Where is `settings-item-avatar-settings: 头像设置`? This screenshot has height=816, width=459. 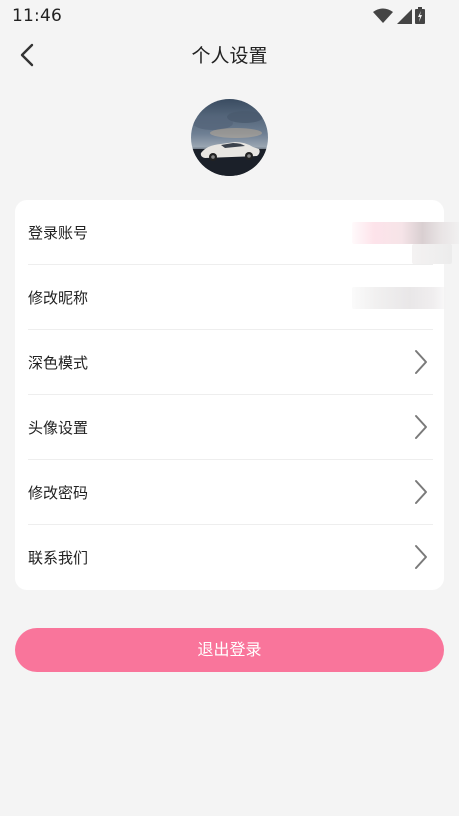 settings-item-avatar-settings: 头像设置 is located at coordinates (230, 427).